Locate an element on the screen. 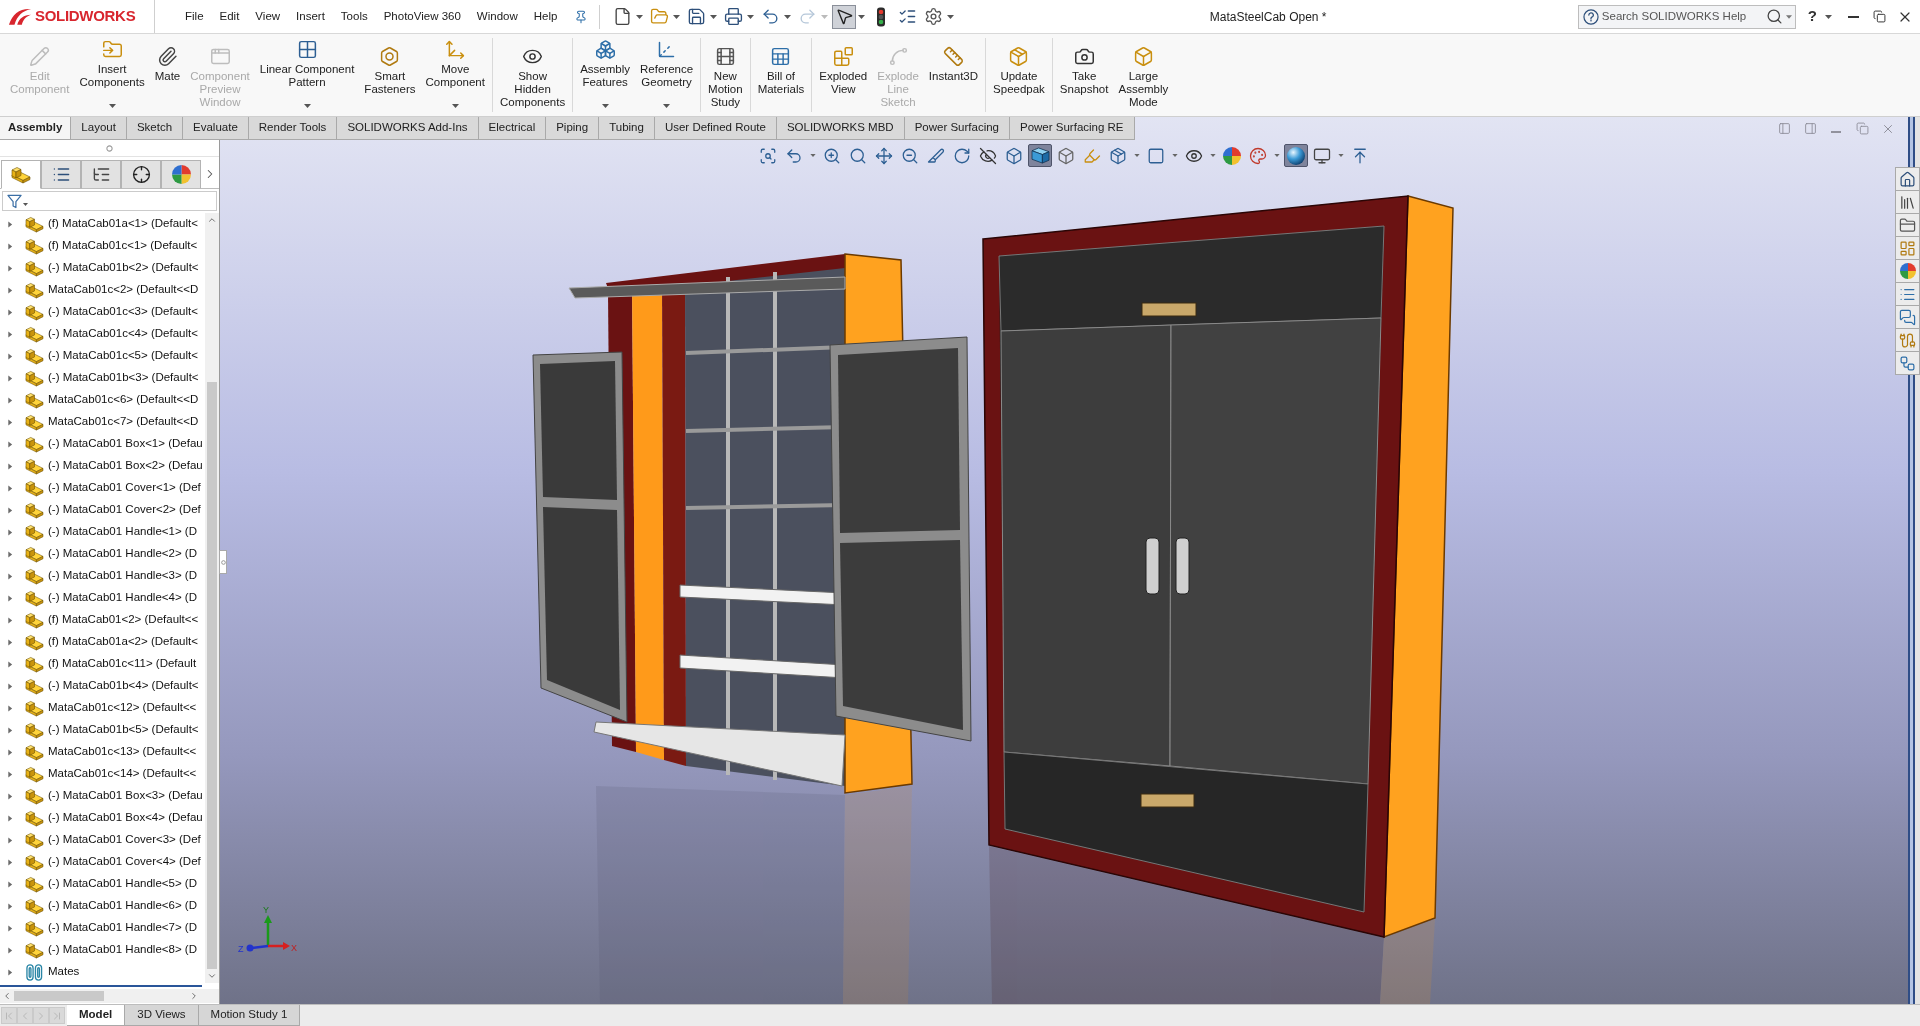 This screenshot has height=1026, width=1920. grip-circle-icon is located at coordinates (109, 148).